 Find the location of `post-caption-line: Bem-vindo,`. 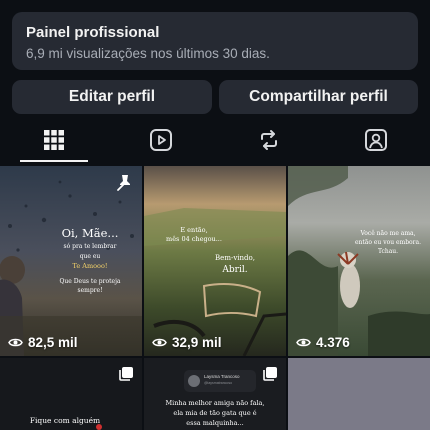

post-caption-line: Bem-vindo, is located at coordinates (235, 258).